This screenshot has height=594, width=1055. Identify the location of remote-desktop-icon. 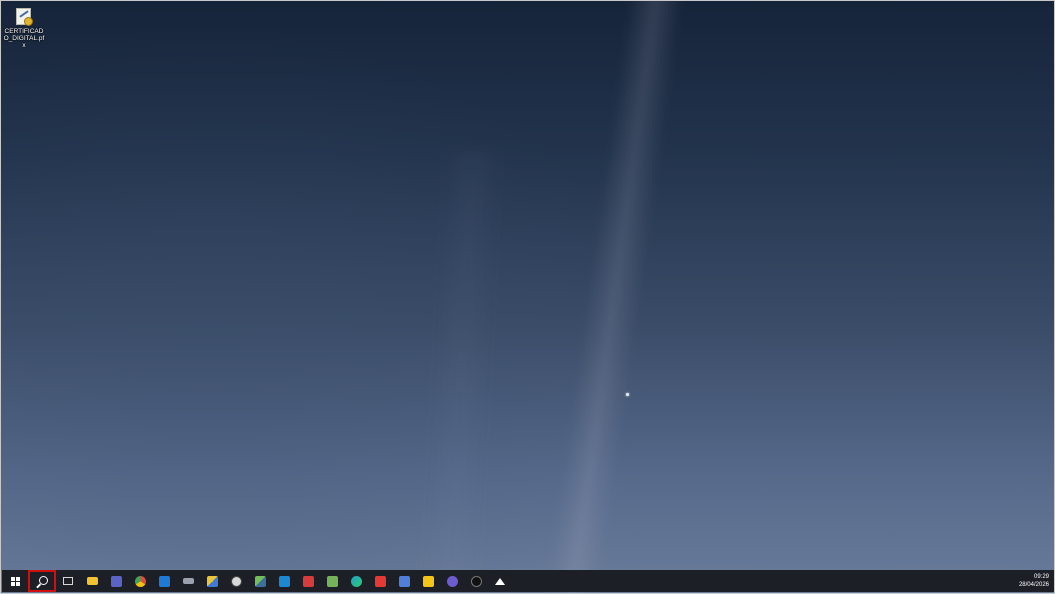
(188, 581).